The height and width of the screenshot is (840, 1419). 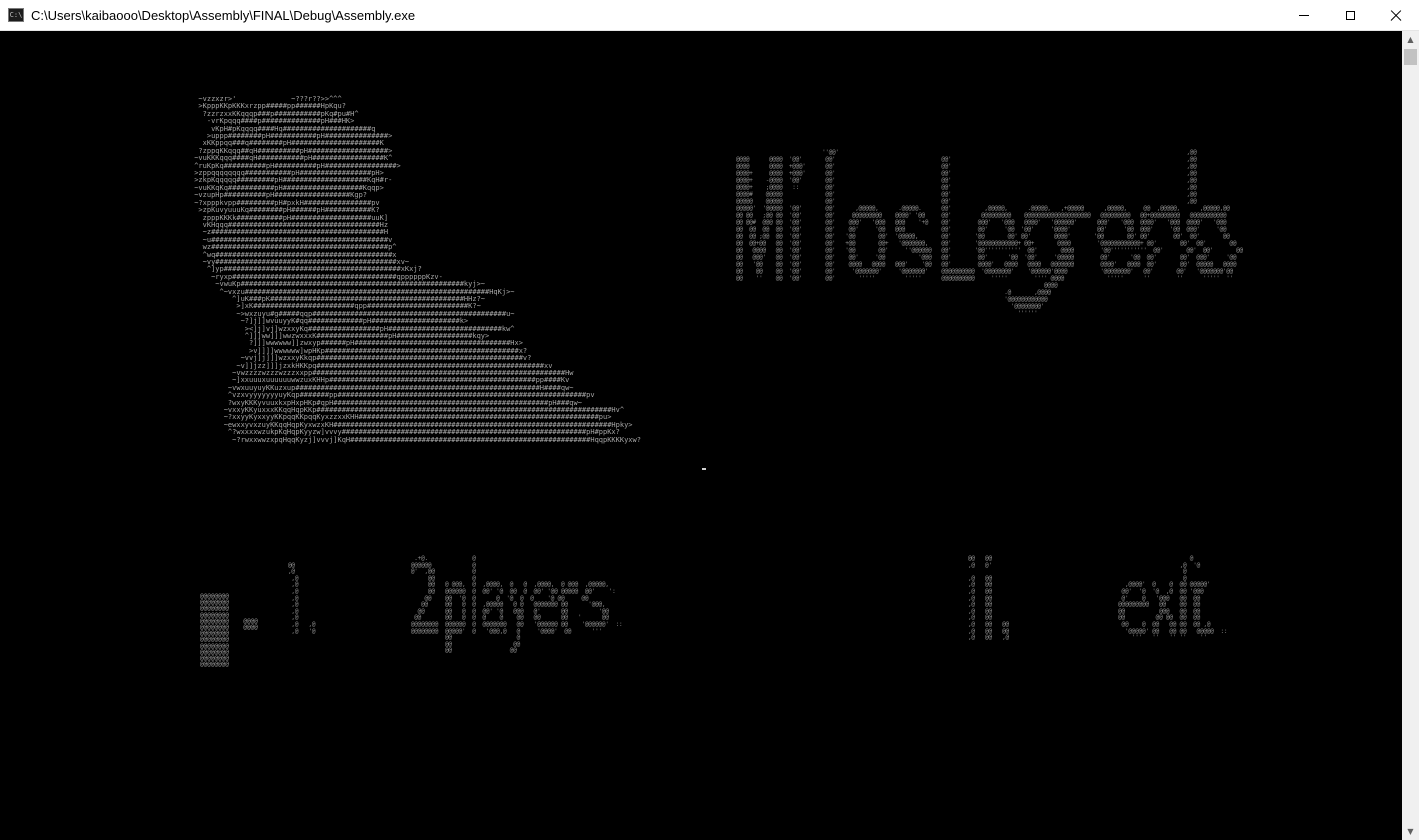 I want to click on close-button, so click(x=1396, y=15).